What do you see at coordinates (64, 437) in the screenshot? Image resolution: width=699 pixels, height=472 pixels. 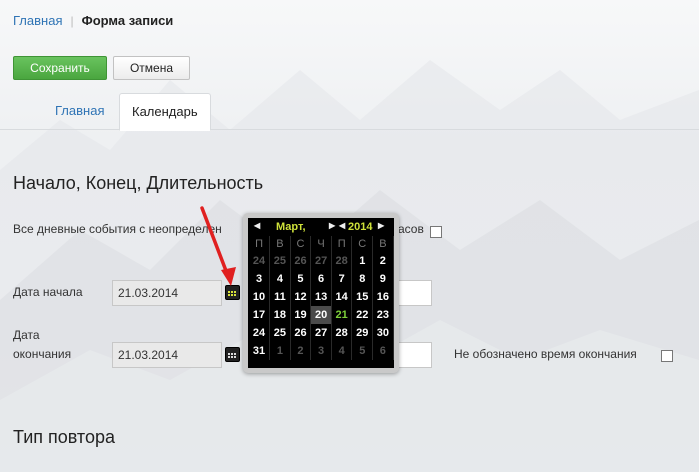 I see `section-title-repeat: Тип повтора` at bounding box center [64, 437].